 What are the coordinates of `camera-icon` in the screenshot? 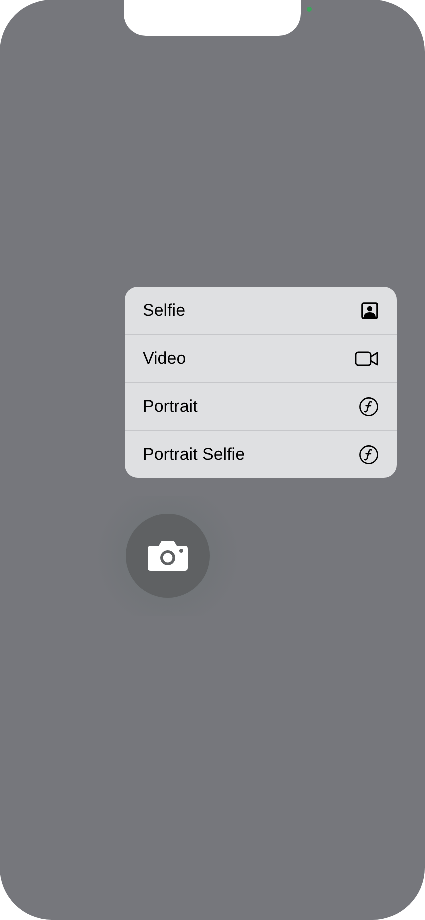 It's located at (168, 556).